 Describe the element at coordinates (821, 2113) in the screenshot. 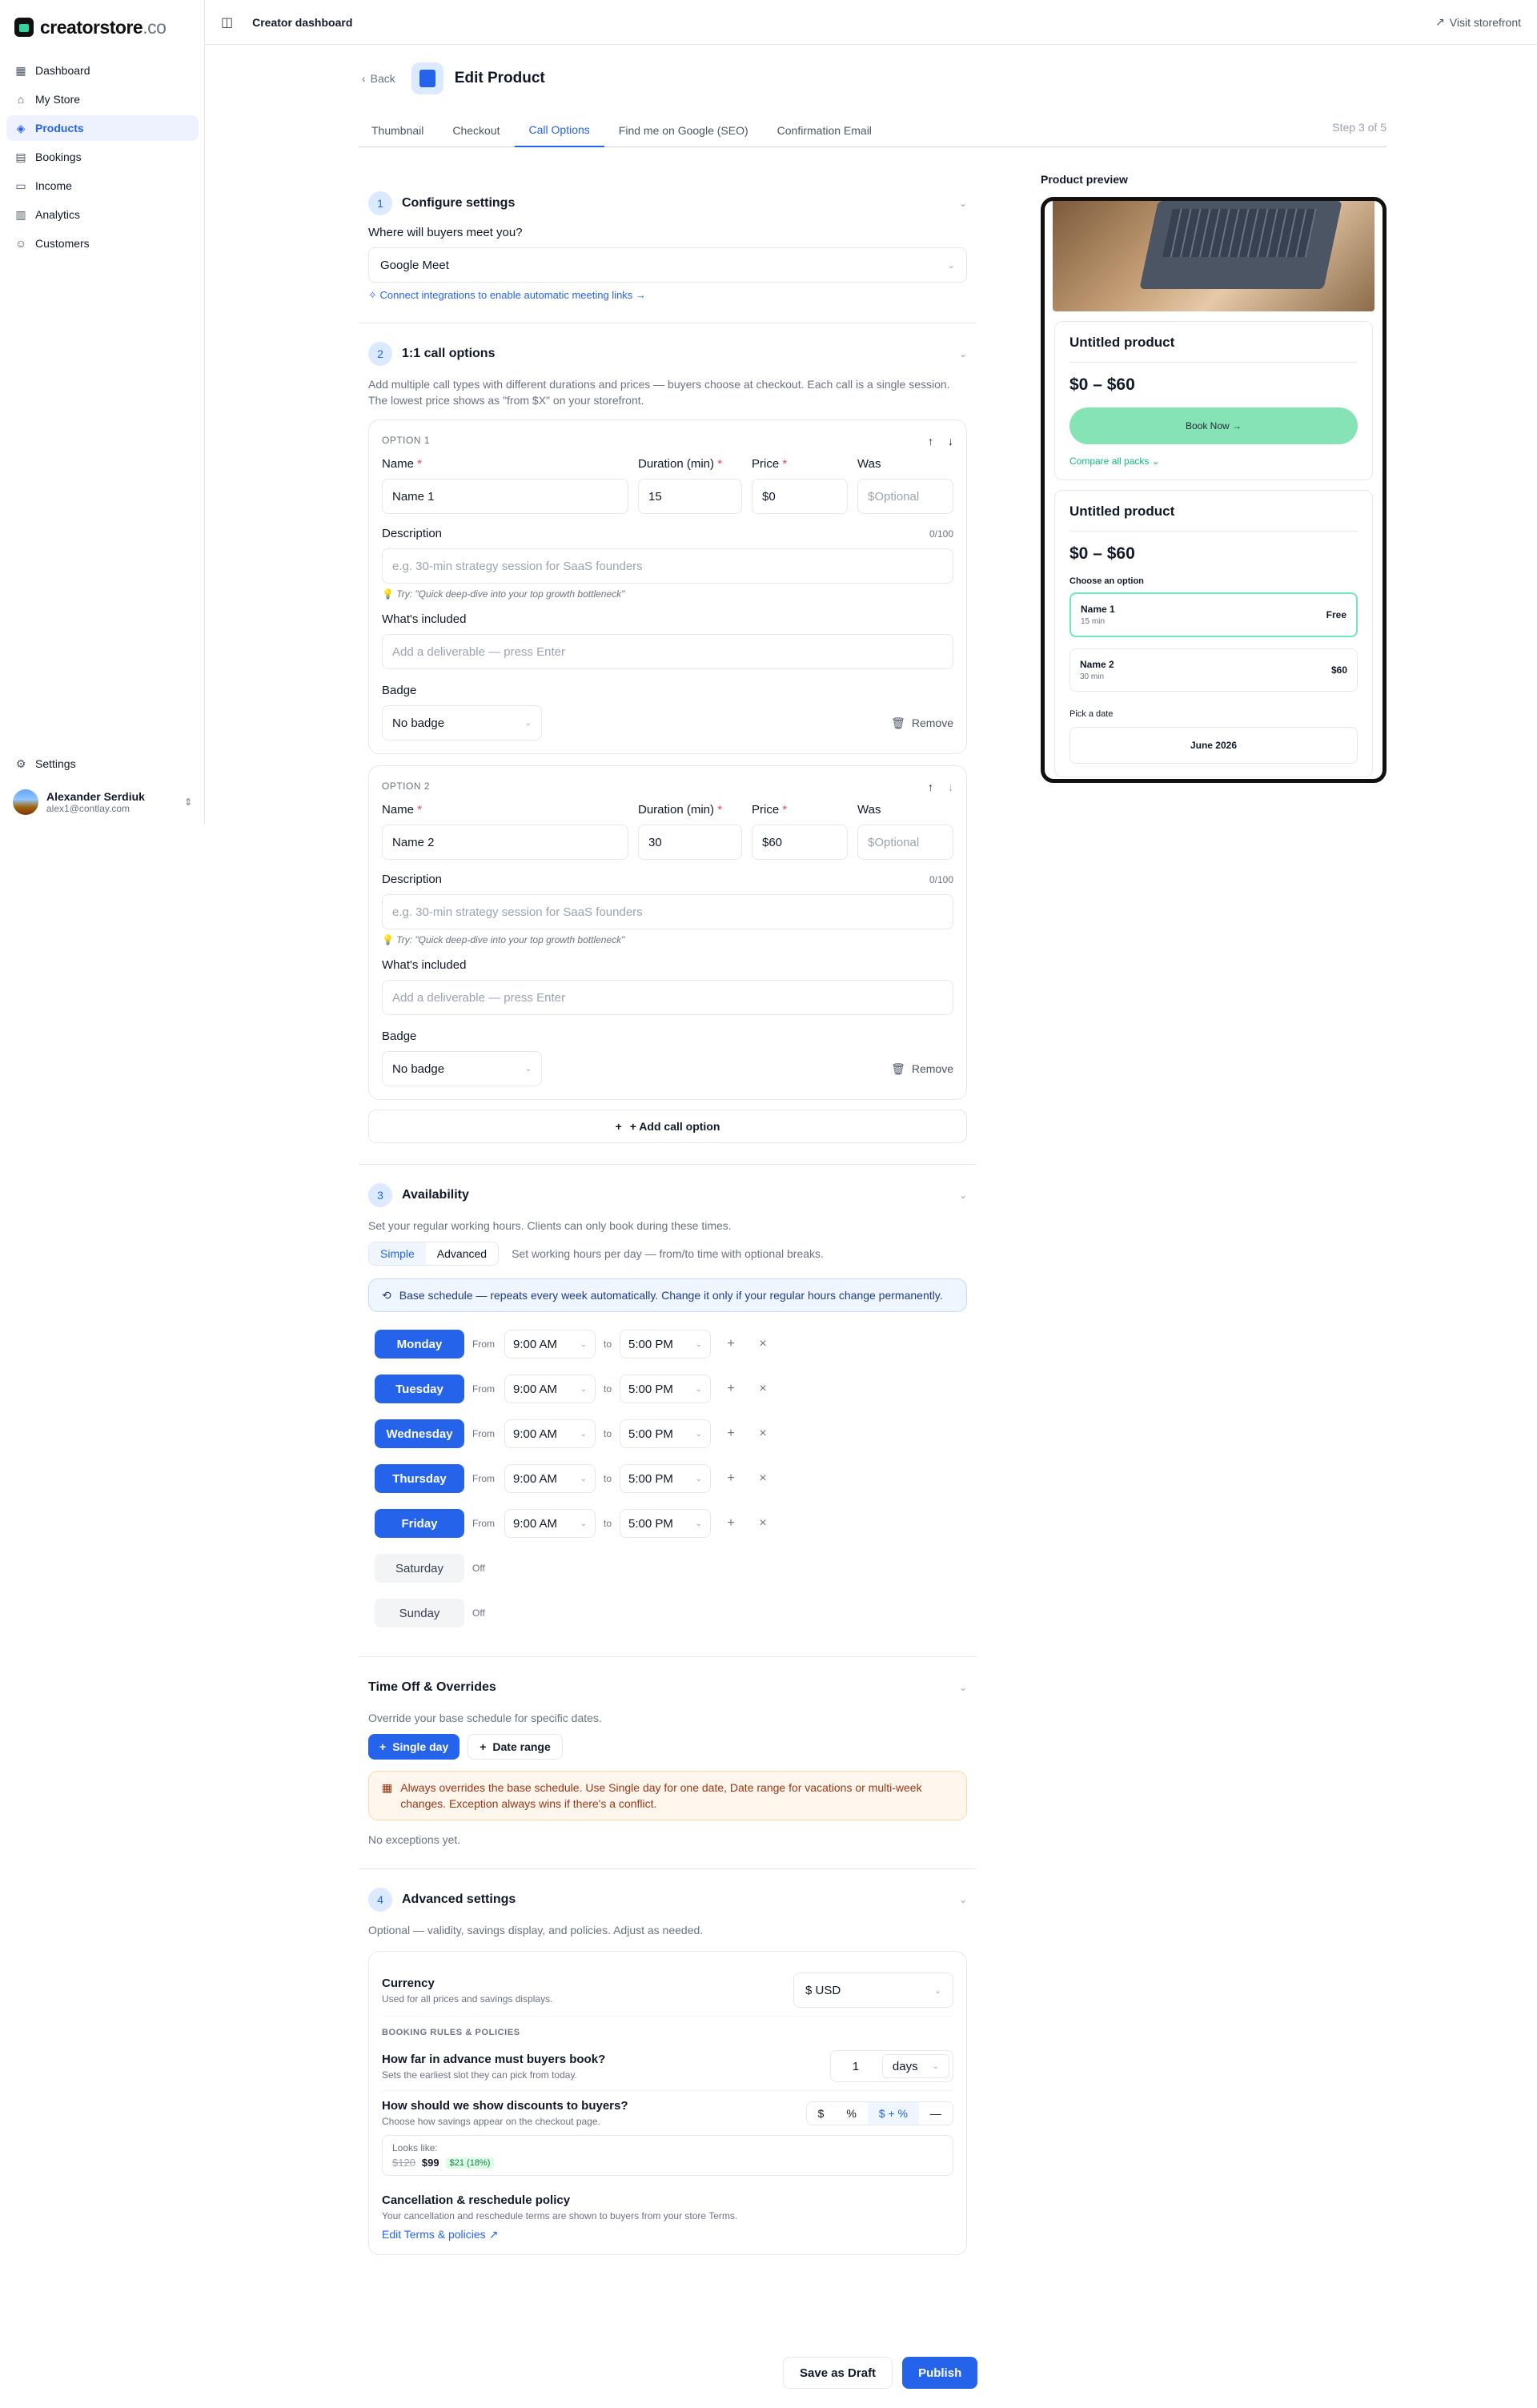

I see `format-dollar: $` at that location.